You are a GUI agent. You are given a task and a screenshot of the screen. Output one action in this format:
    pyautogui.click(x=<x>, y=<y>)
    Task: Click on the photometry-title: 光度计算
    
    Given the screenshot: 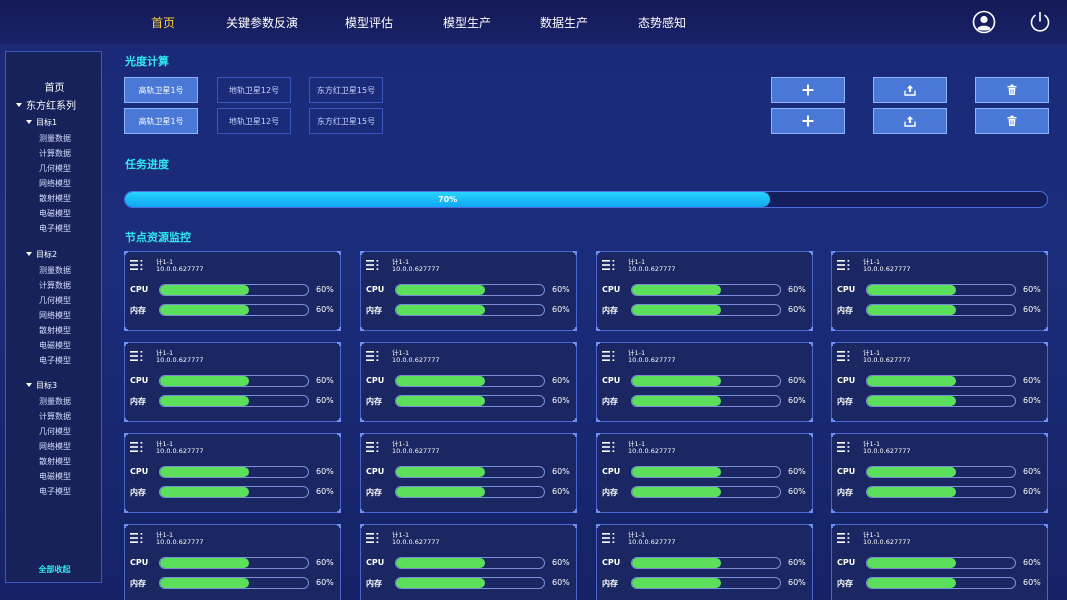 What is the action you would take?
    pyautogui.click(x=147, y=61)
    